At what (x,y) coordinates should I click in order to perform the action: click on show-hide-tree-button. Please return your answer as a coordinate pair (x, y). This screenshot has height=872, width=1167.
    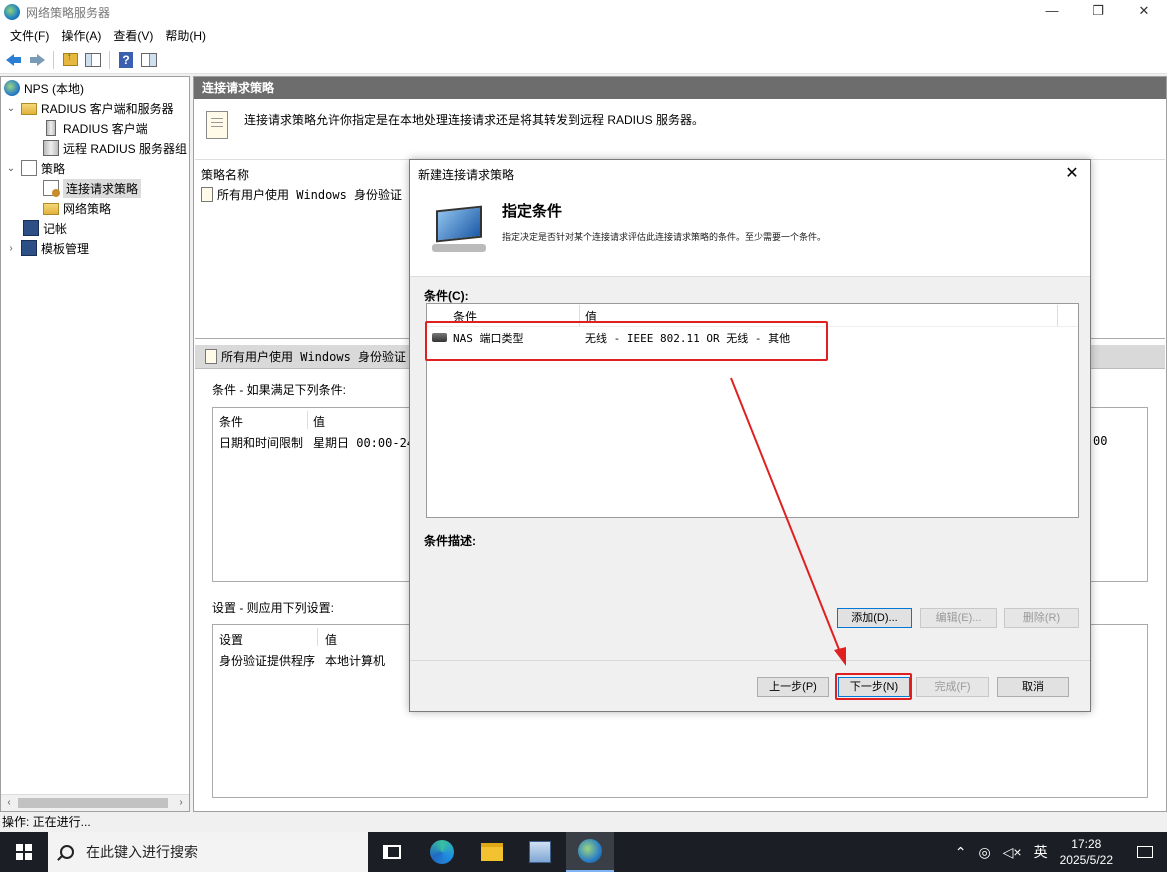
    Looking at the image, I should click on (93, 60).